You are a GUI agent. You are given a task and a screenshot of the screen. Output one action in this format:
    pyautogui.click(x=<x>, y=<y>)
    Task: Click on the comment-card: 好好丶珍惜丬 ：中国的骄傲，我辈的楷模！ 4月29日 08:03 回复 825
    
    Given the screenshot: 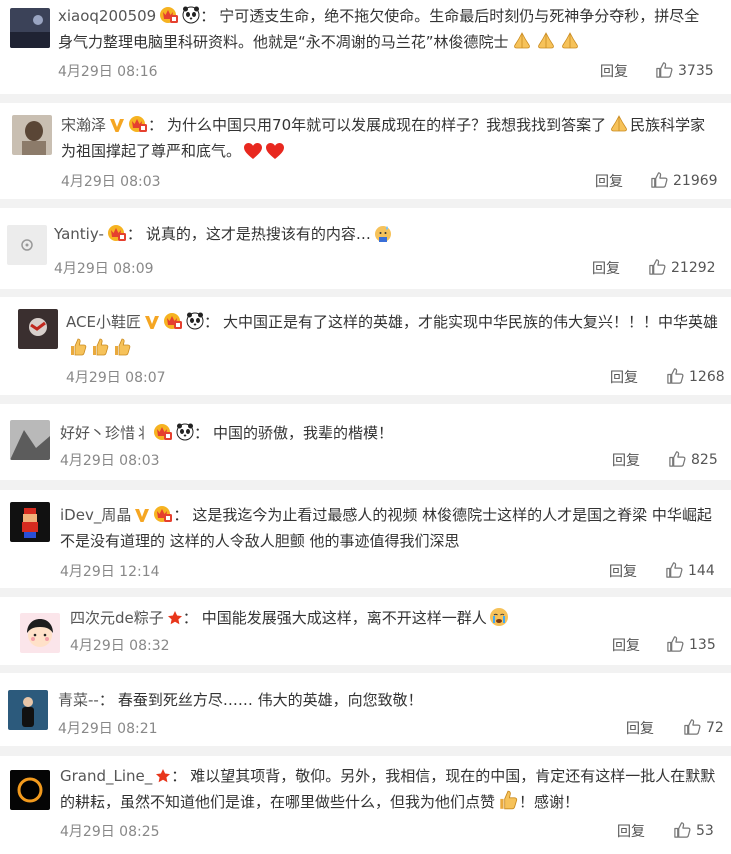 What is the action you would take?
    pyautogui.click(x=365, y=442)
    